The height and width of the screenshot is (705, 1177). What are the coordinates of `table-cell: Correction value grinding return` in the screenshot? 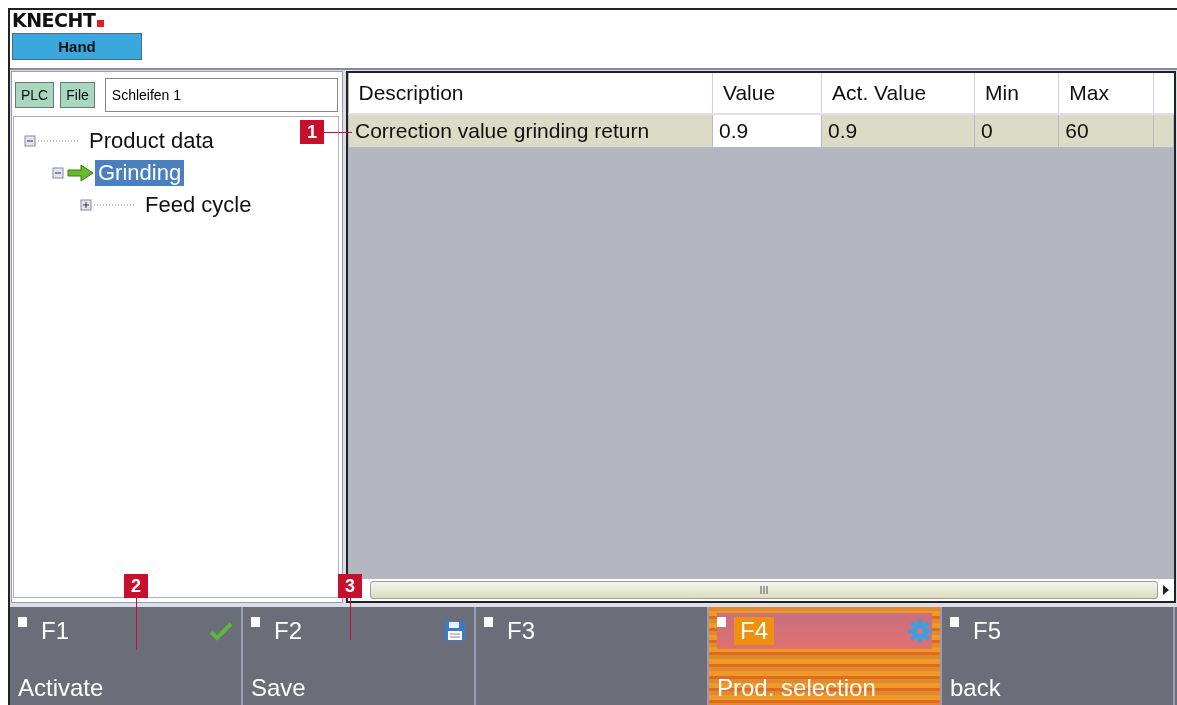 It's located at (530, 131).